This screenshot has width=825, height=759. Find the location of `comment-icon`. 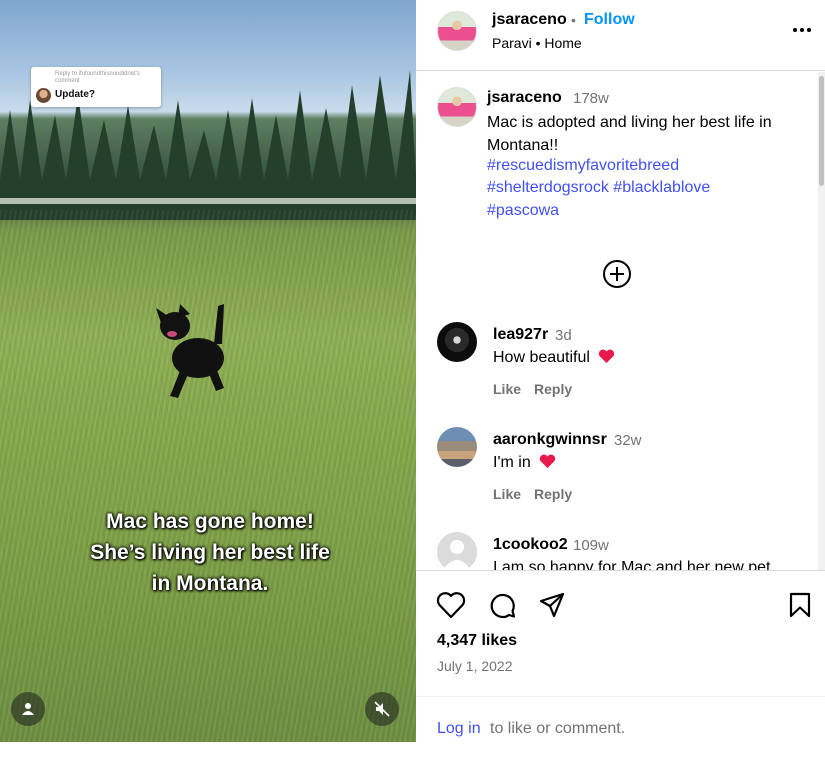

comment-icon is located at coordinates (503, 605).